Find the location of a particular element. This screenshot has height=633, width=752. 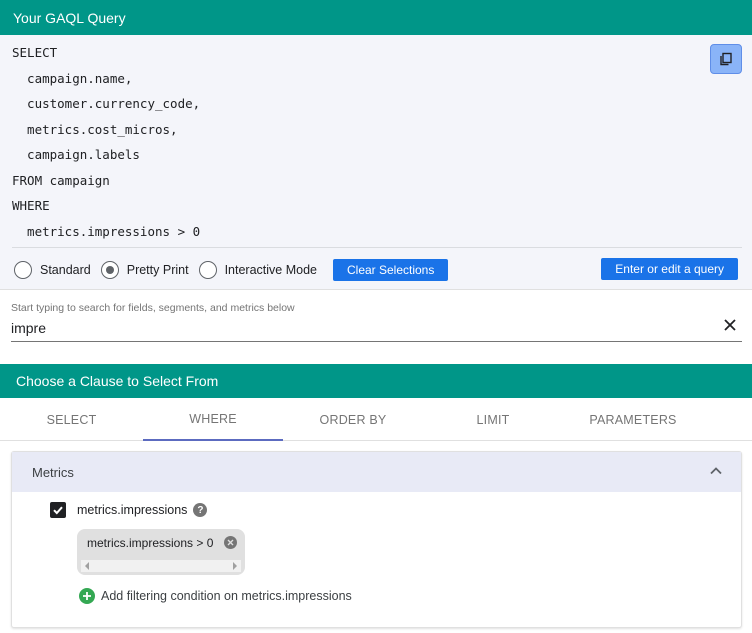

search-input is located at coordinates (341, 328).